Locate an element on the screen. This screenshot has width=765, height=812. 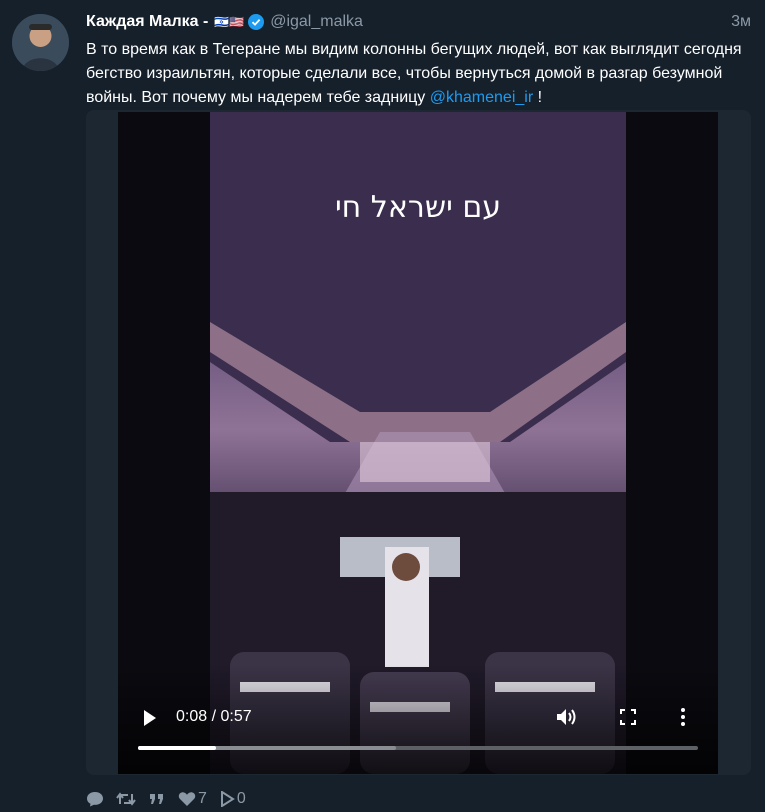
heart-icon is located at coordinates (187, 799).